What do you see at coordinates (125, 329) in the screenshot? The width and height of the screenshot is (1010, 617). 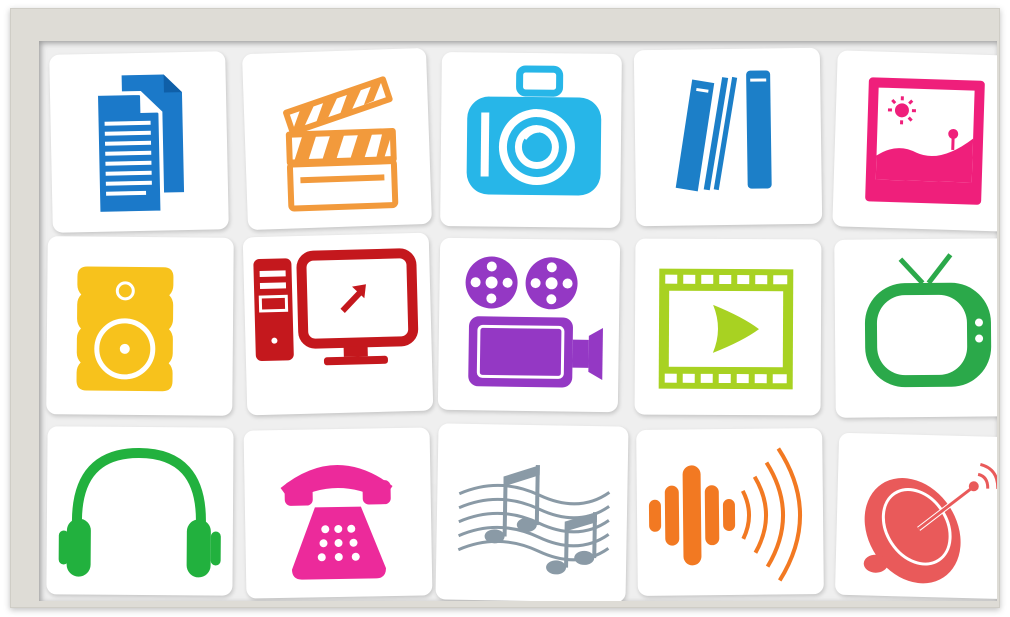 I see `speaker-icon` at bounding box center [125, 329].